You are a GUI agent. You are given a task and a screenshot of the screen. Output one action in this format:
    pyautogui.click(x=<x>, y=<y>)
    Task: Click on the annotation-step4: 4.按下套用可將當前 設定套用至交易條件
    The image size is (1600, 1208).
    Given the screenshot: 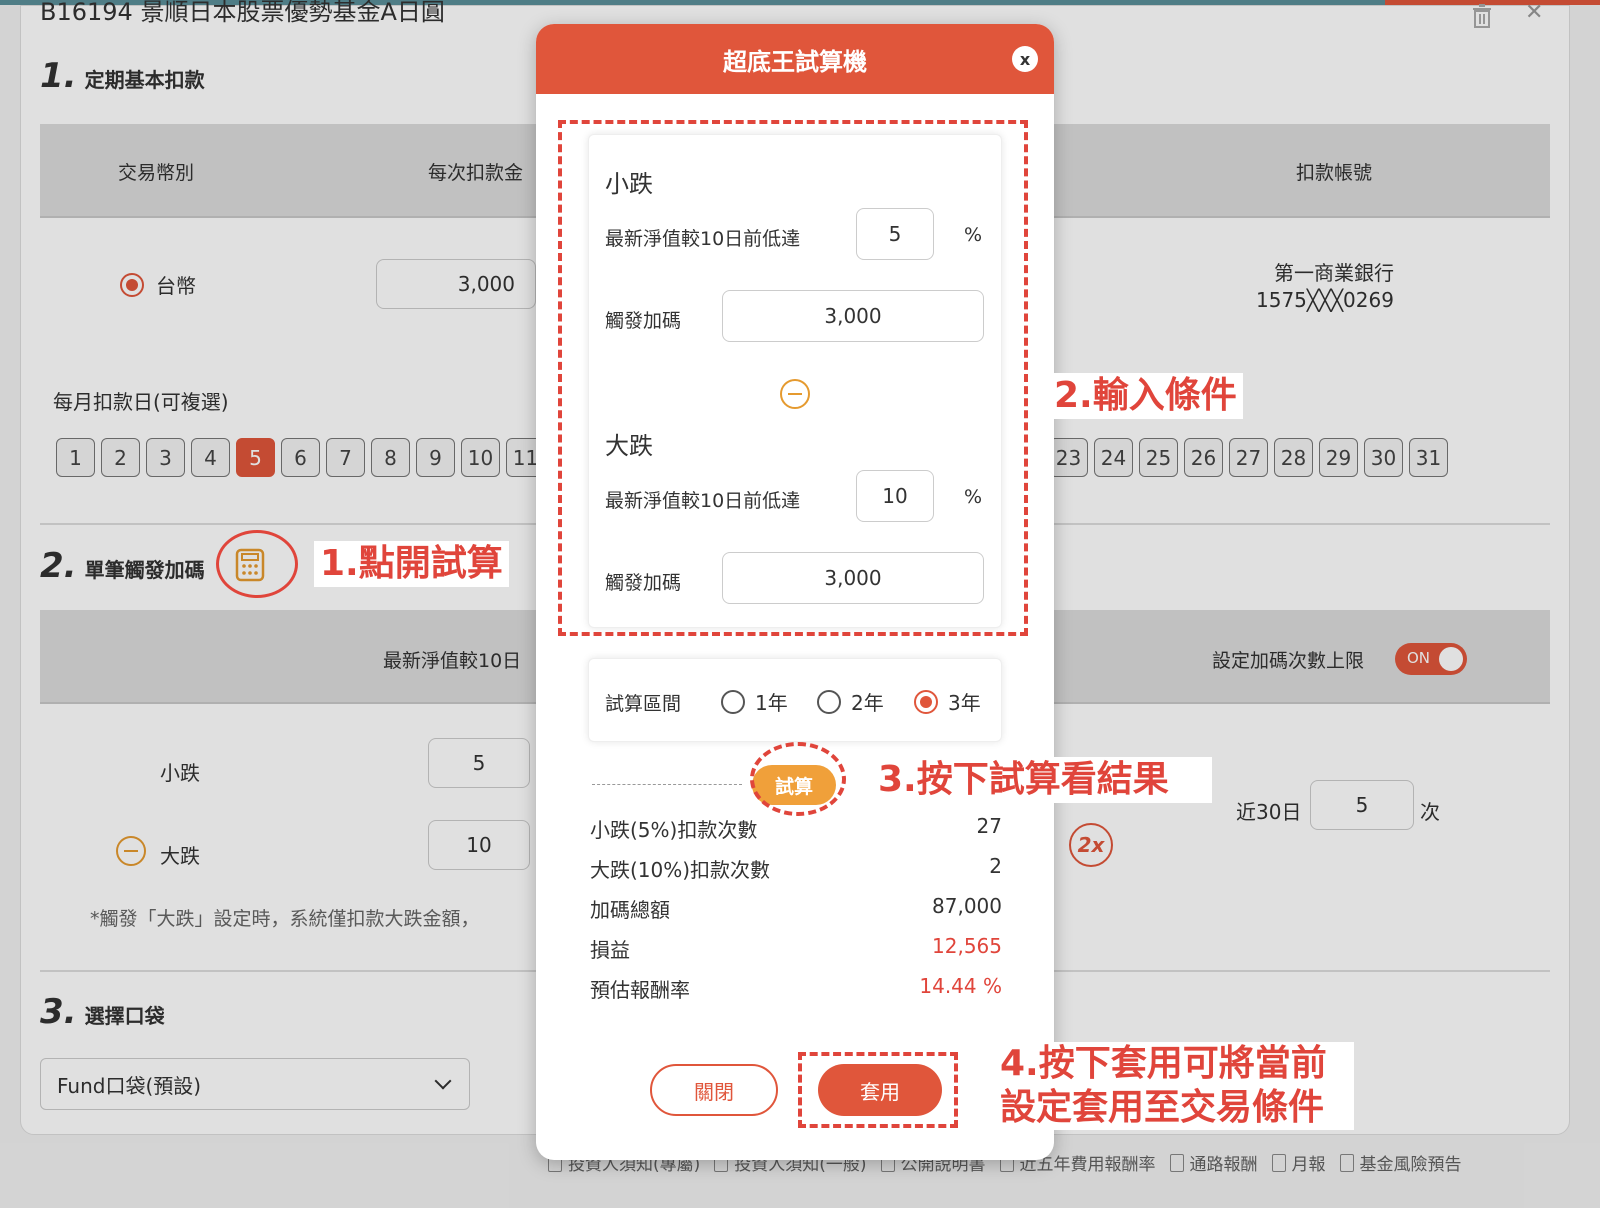 What is the action you would take?
    pyautogui.click(x=1174, y=1086)
    